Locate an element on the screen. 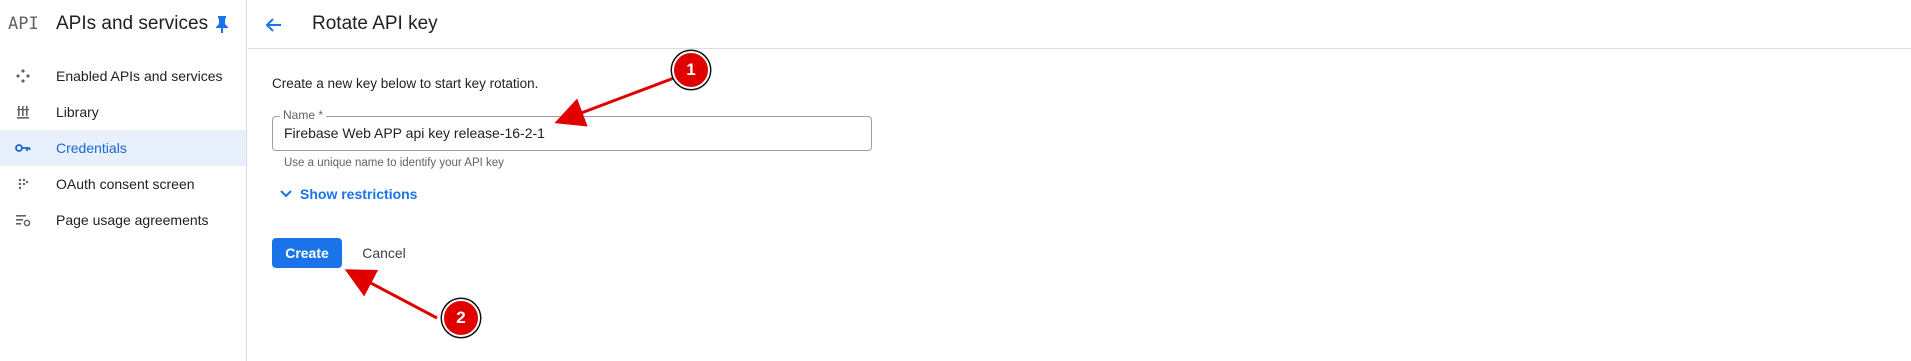  name-input is located at coordinates (574, 133).